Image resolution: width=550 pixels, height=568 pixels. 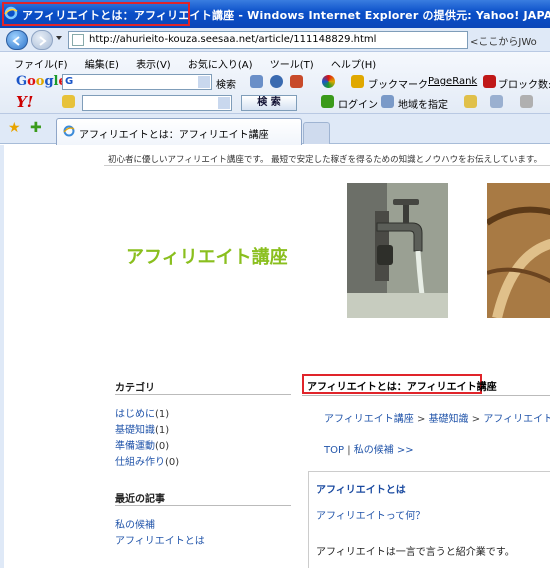 I want to click on menu-tools: ツール(T), so click(x=292, y=65).